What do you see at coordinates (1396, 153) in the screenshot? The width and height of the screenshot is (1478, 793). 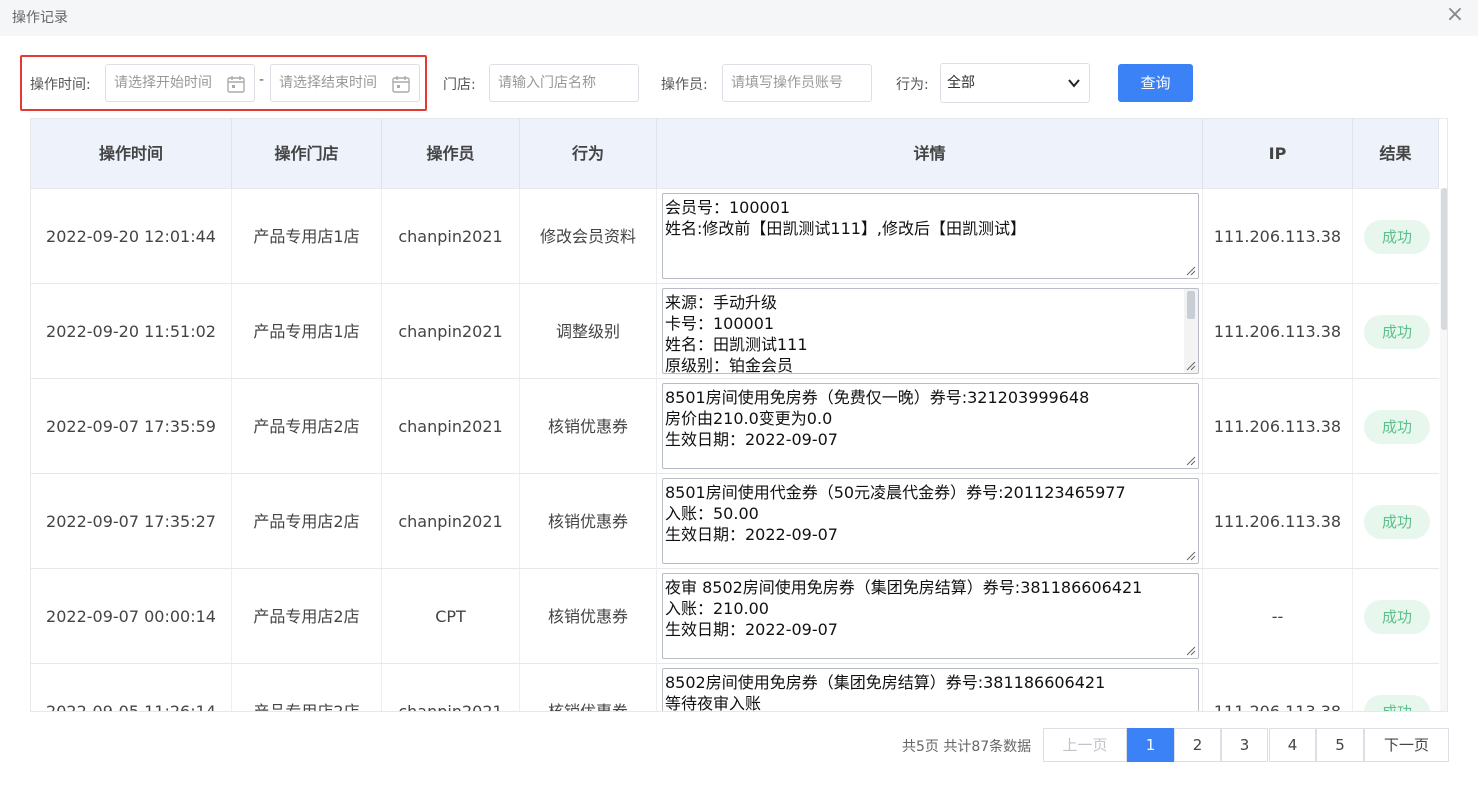 I see `column-header-result: 结果` at bounding box center [1396, 153].